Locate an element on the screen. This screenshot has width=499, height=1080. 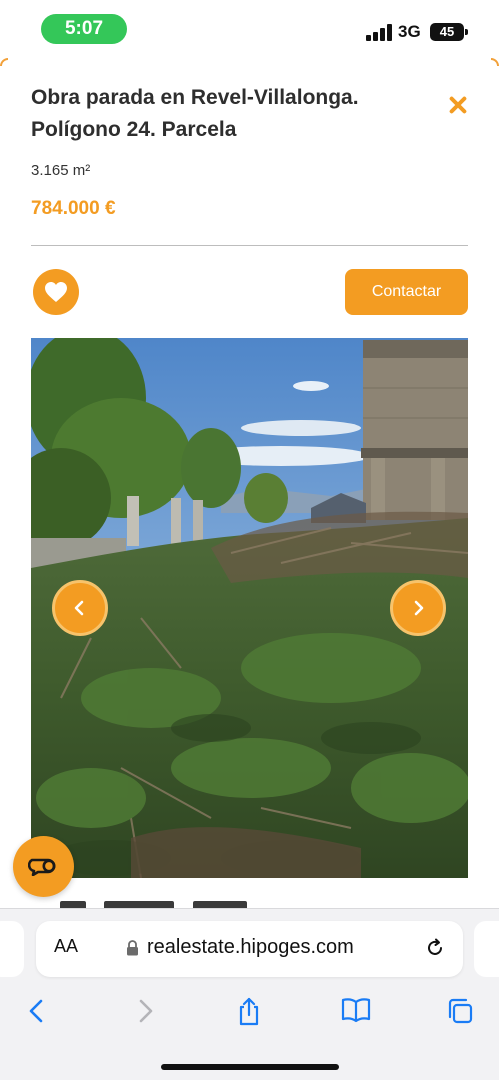
contact-button: Contactar is located at coordinates (406, 292).